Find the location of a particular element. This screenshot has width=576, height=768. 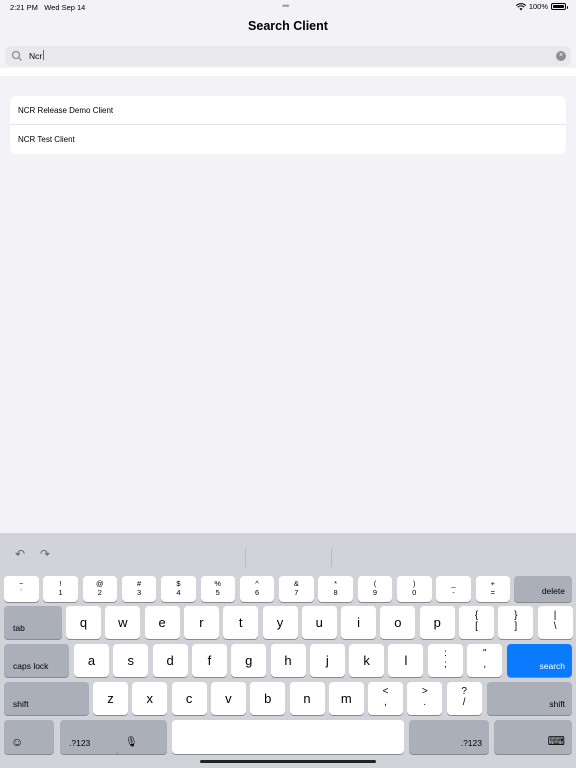

key-=: + = is located at coordinates (493, 589).